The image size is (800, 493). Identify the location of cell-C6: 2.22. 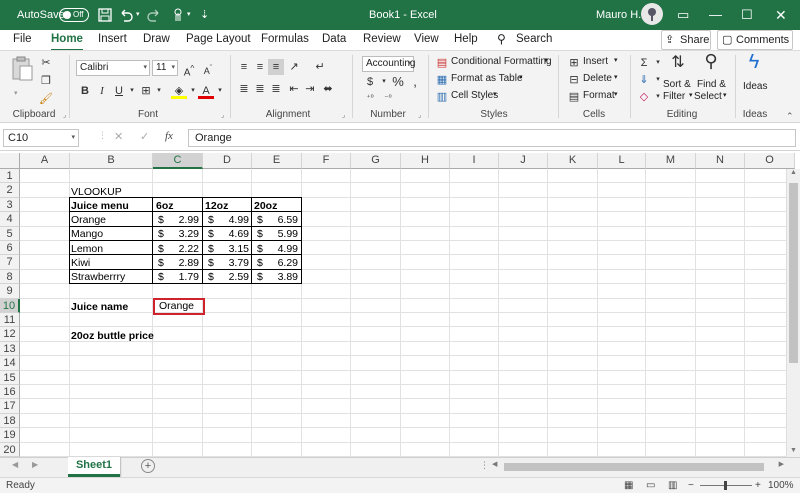
(176, 249).